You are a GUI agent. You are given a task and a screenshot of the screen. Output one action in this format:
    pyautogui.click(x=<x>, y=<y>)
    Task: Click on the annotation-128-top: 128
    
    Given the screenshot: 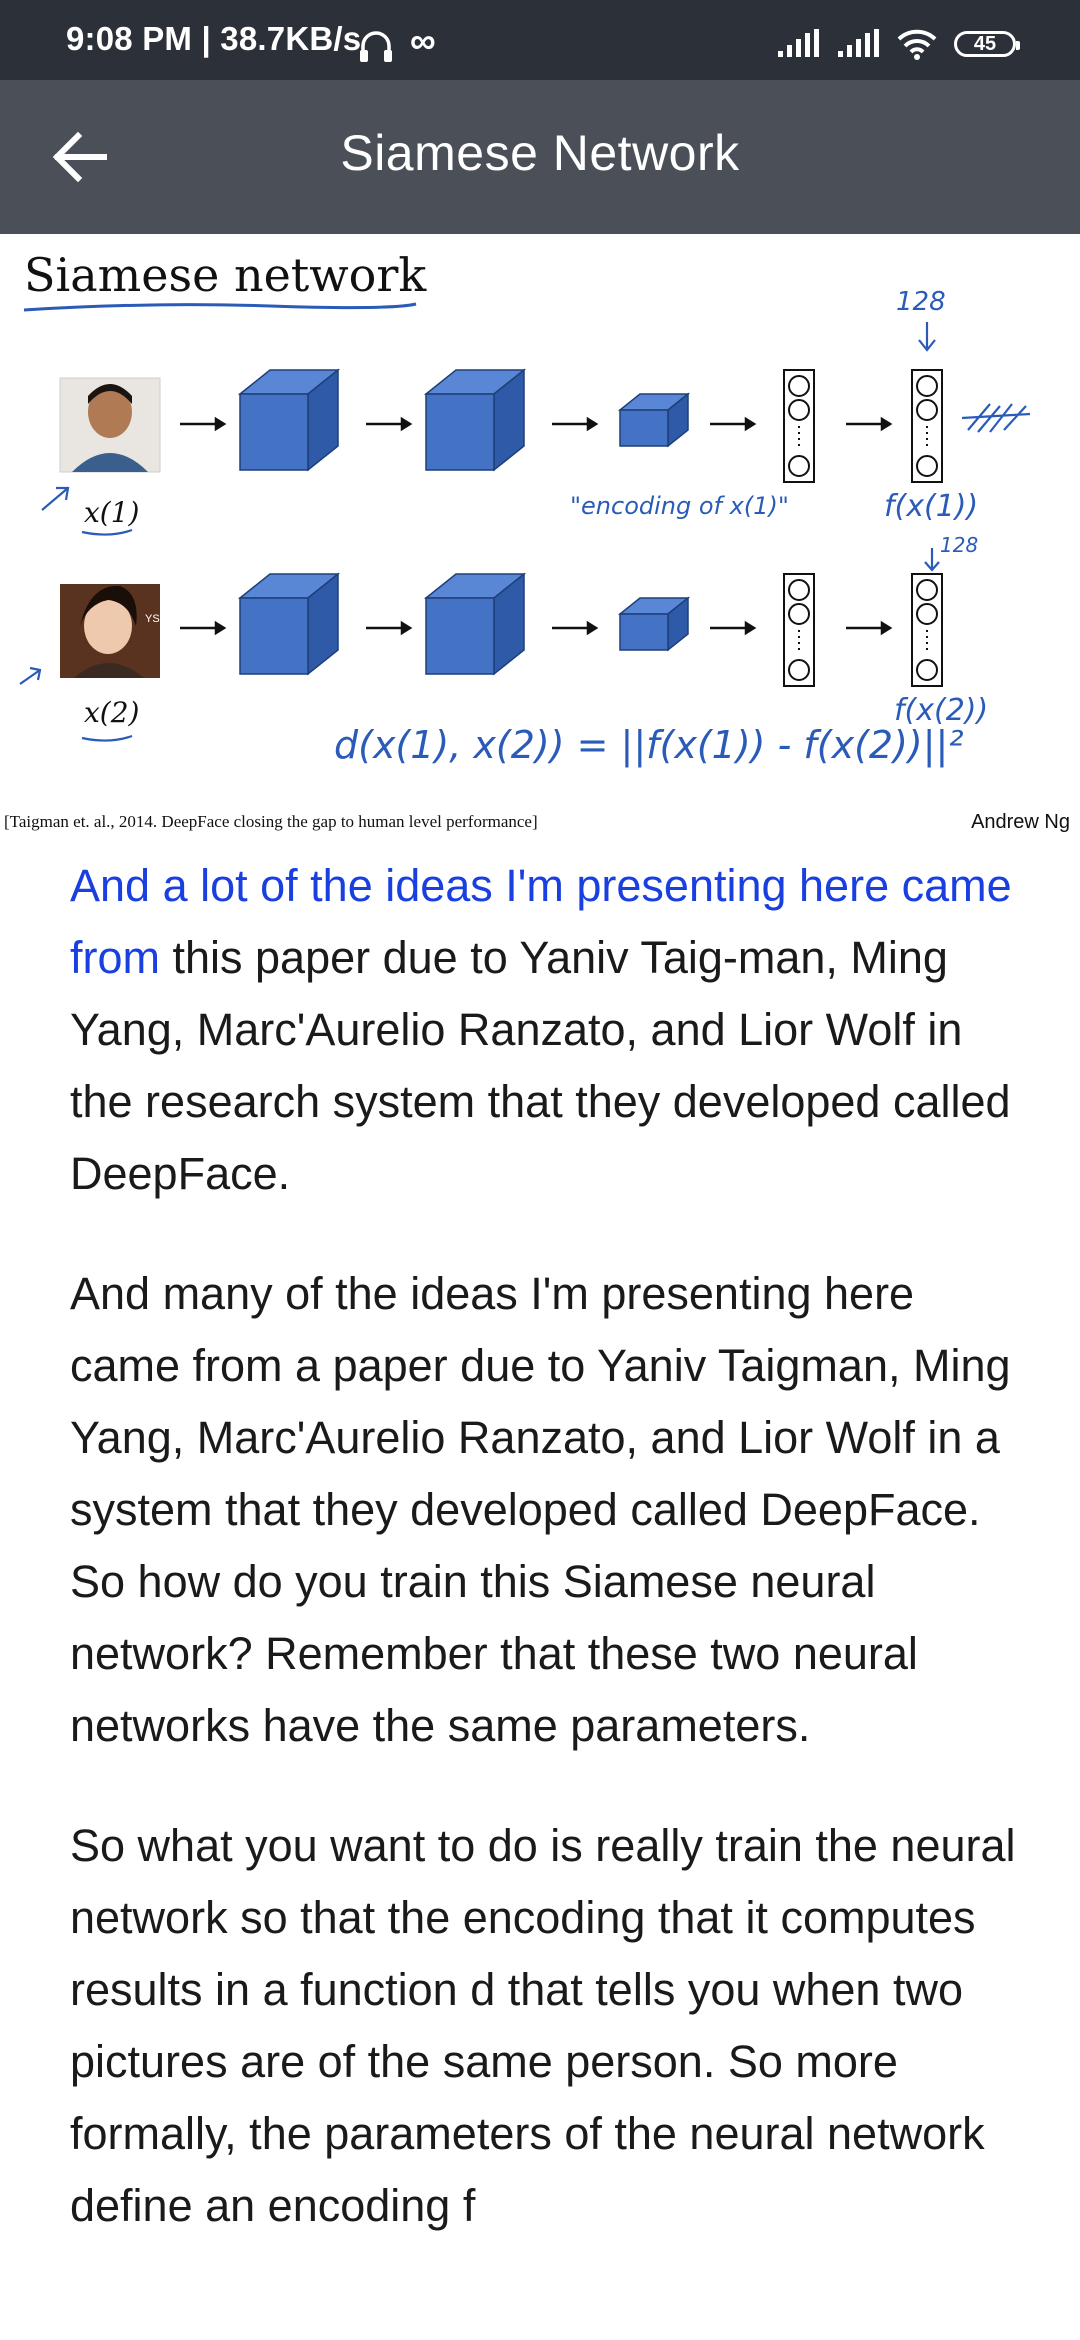 What is the action you would take?
    pyautogui.click(x=921, y=302)
    